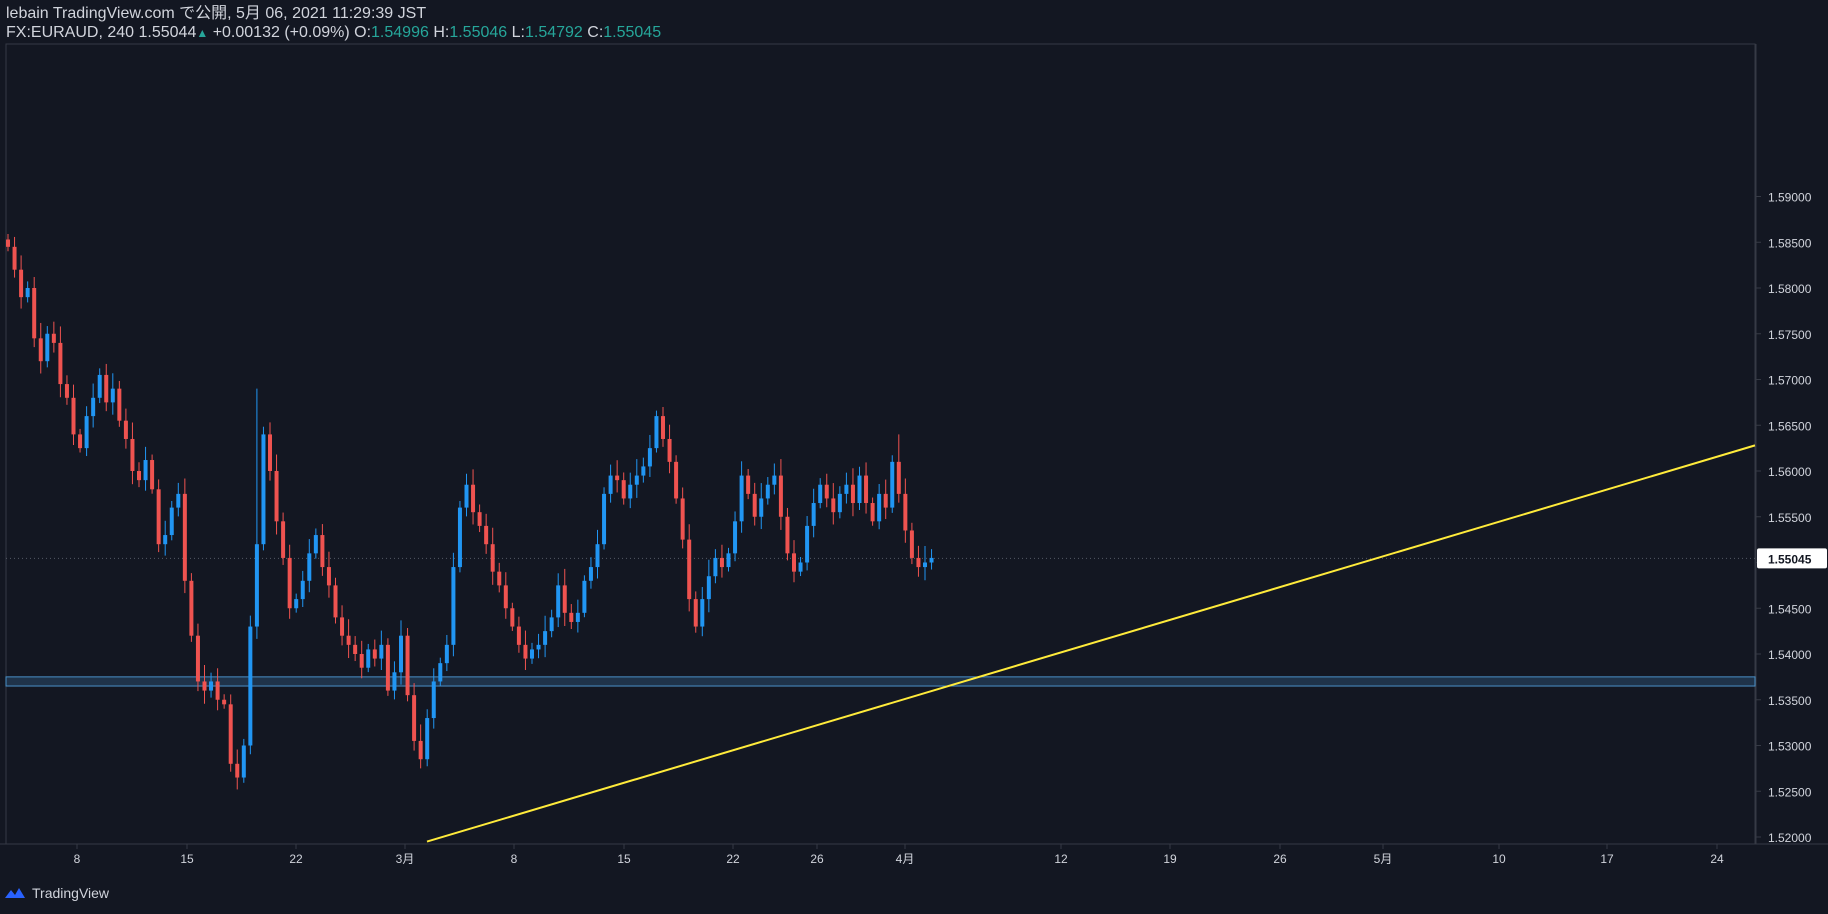  What do you see at coordinates (71, 893) in the screenshot?
I see `brand-label: TradingView` at bounding box center [71, 893].